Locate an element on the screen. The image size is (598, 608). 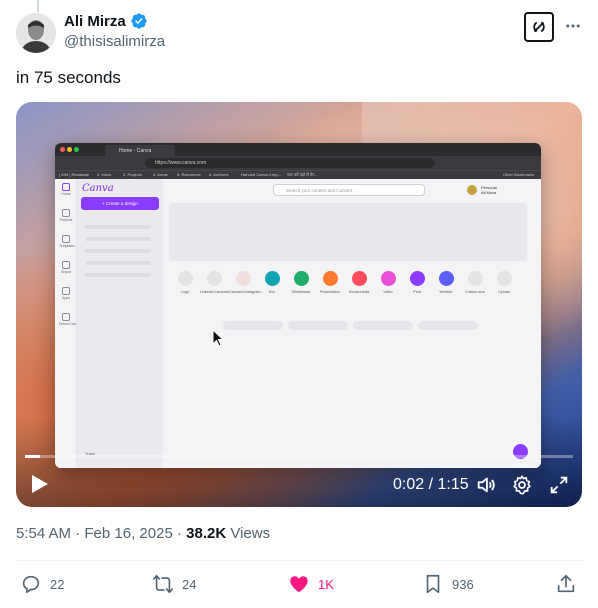
canva-shortcut: Custom size is located at coordinates (475, 283).